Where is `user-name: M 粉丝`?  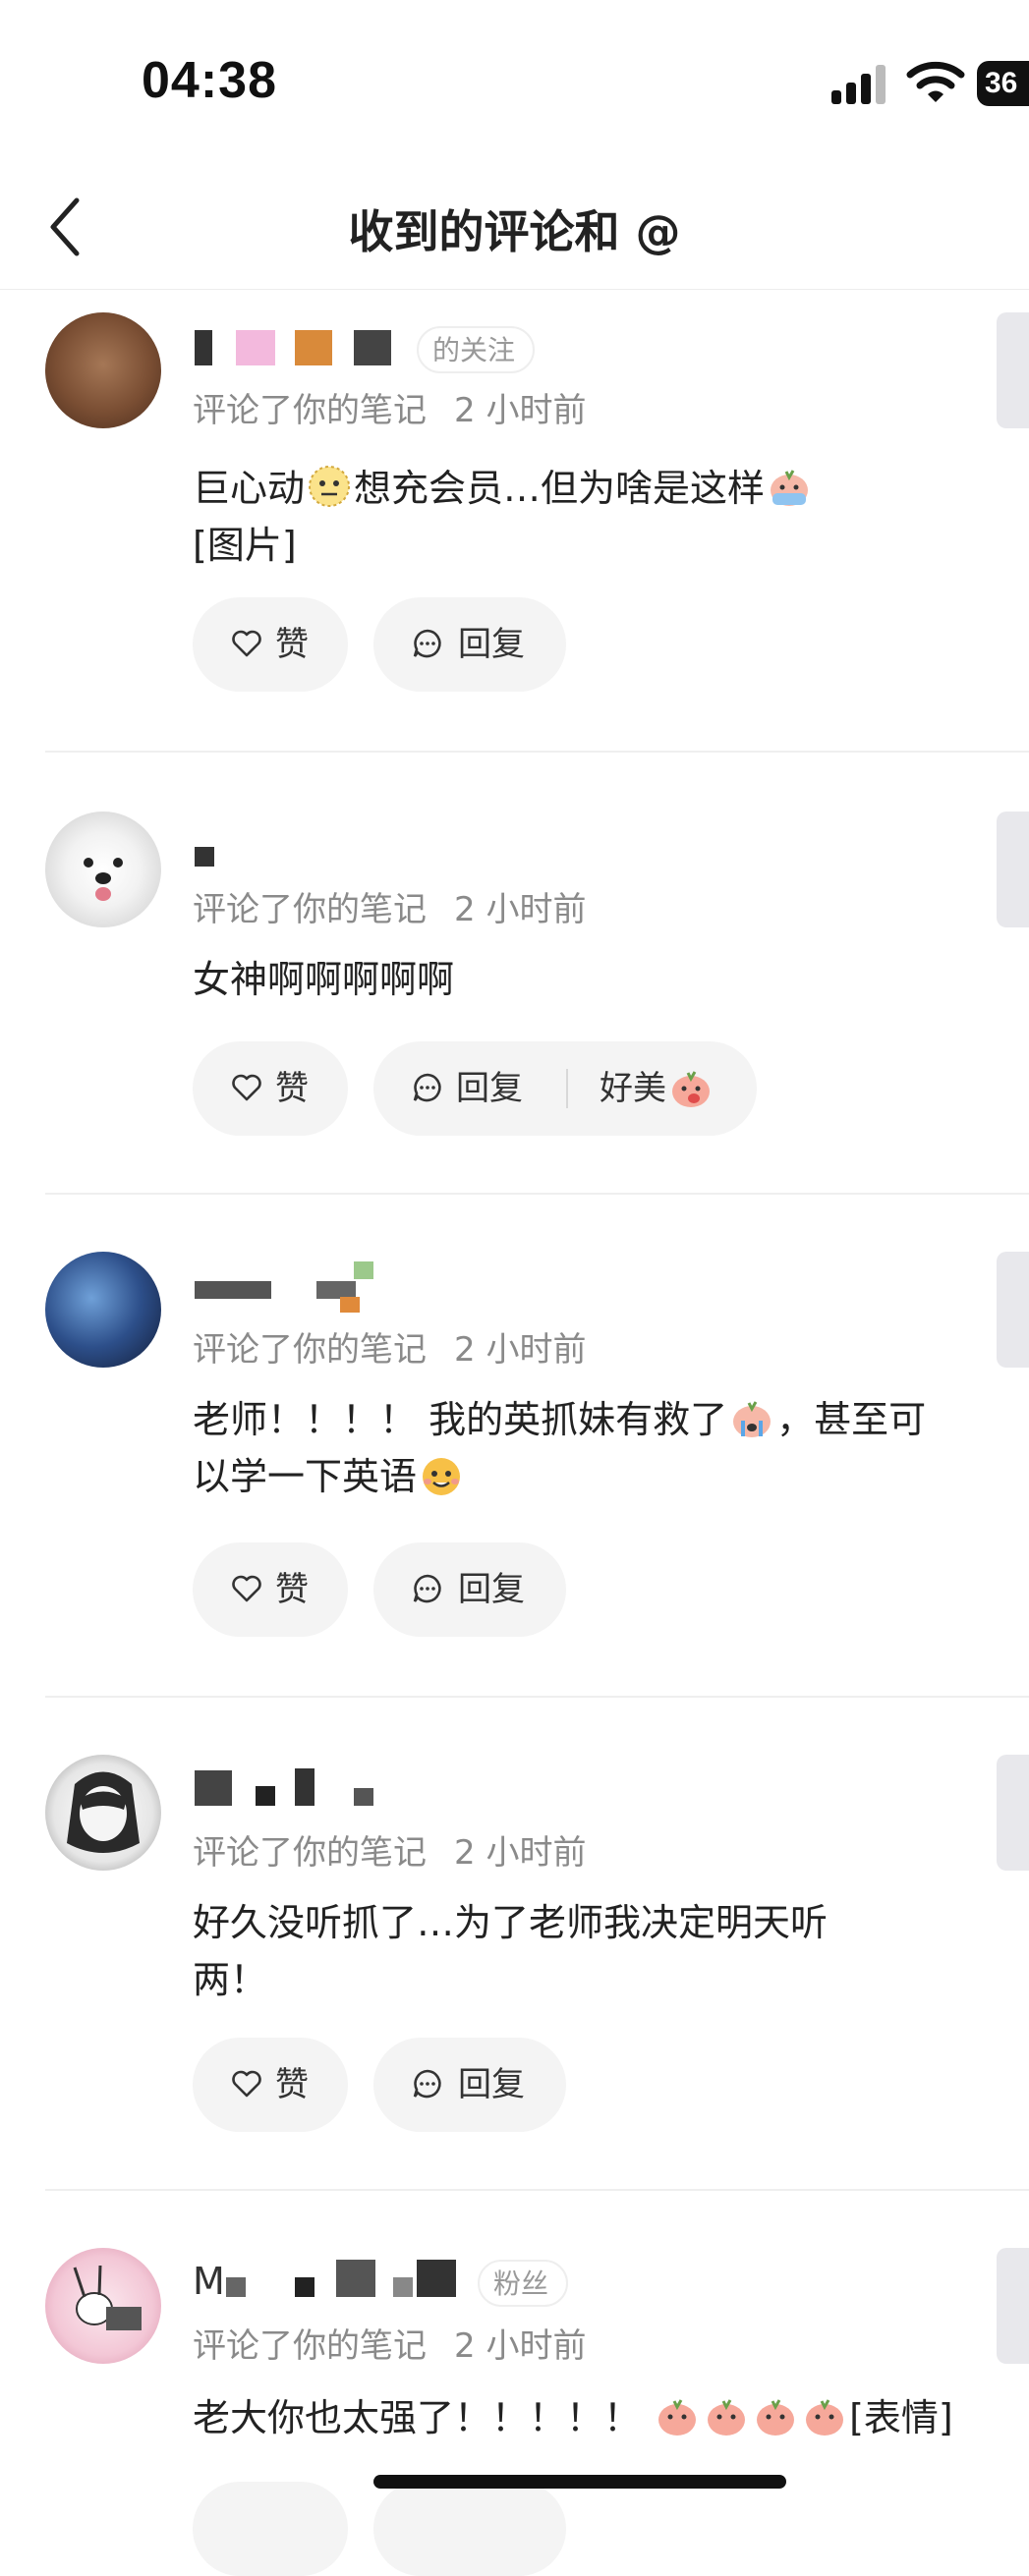 user-name: M 粉丝 is located at coordinates (438, 2283).